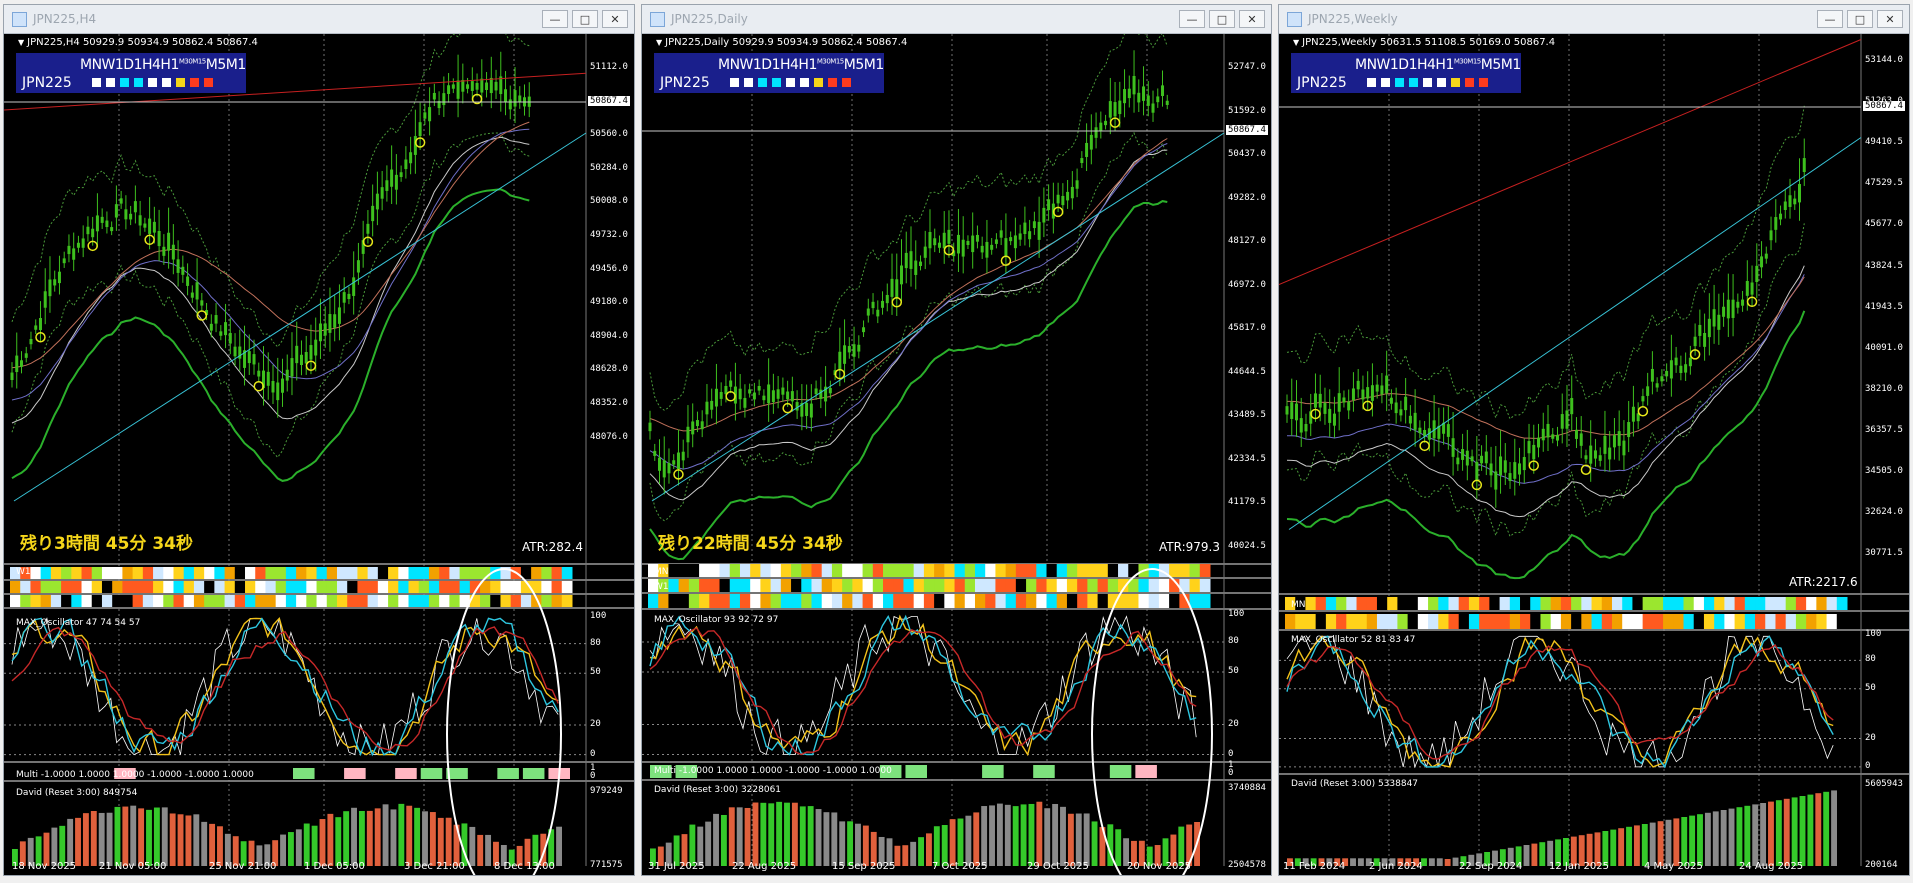 Image resolution: width=1913 pixels, height=883 pixels. Describe the element at coordinates (1404, 65) in the screenshot. I see `tf-labels: MNW1D1H4H1` at that location.